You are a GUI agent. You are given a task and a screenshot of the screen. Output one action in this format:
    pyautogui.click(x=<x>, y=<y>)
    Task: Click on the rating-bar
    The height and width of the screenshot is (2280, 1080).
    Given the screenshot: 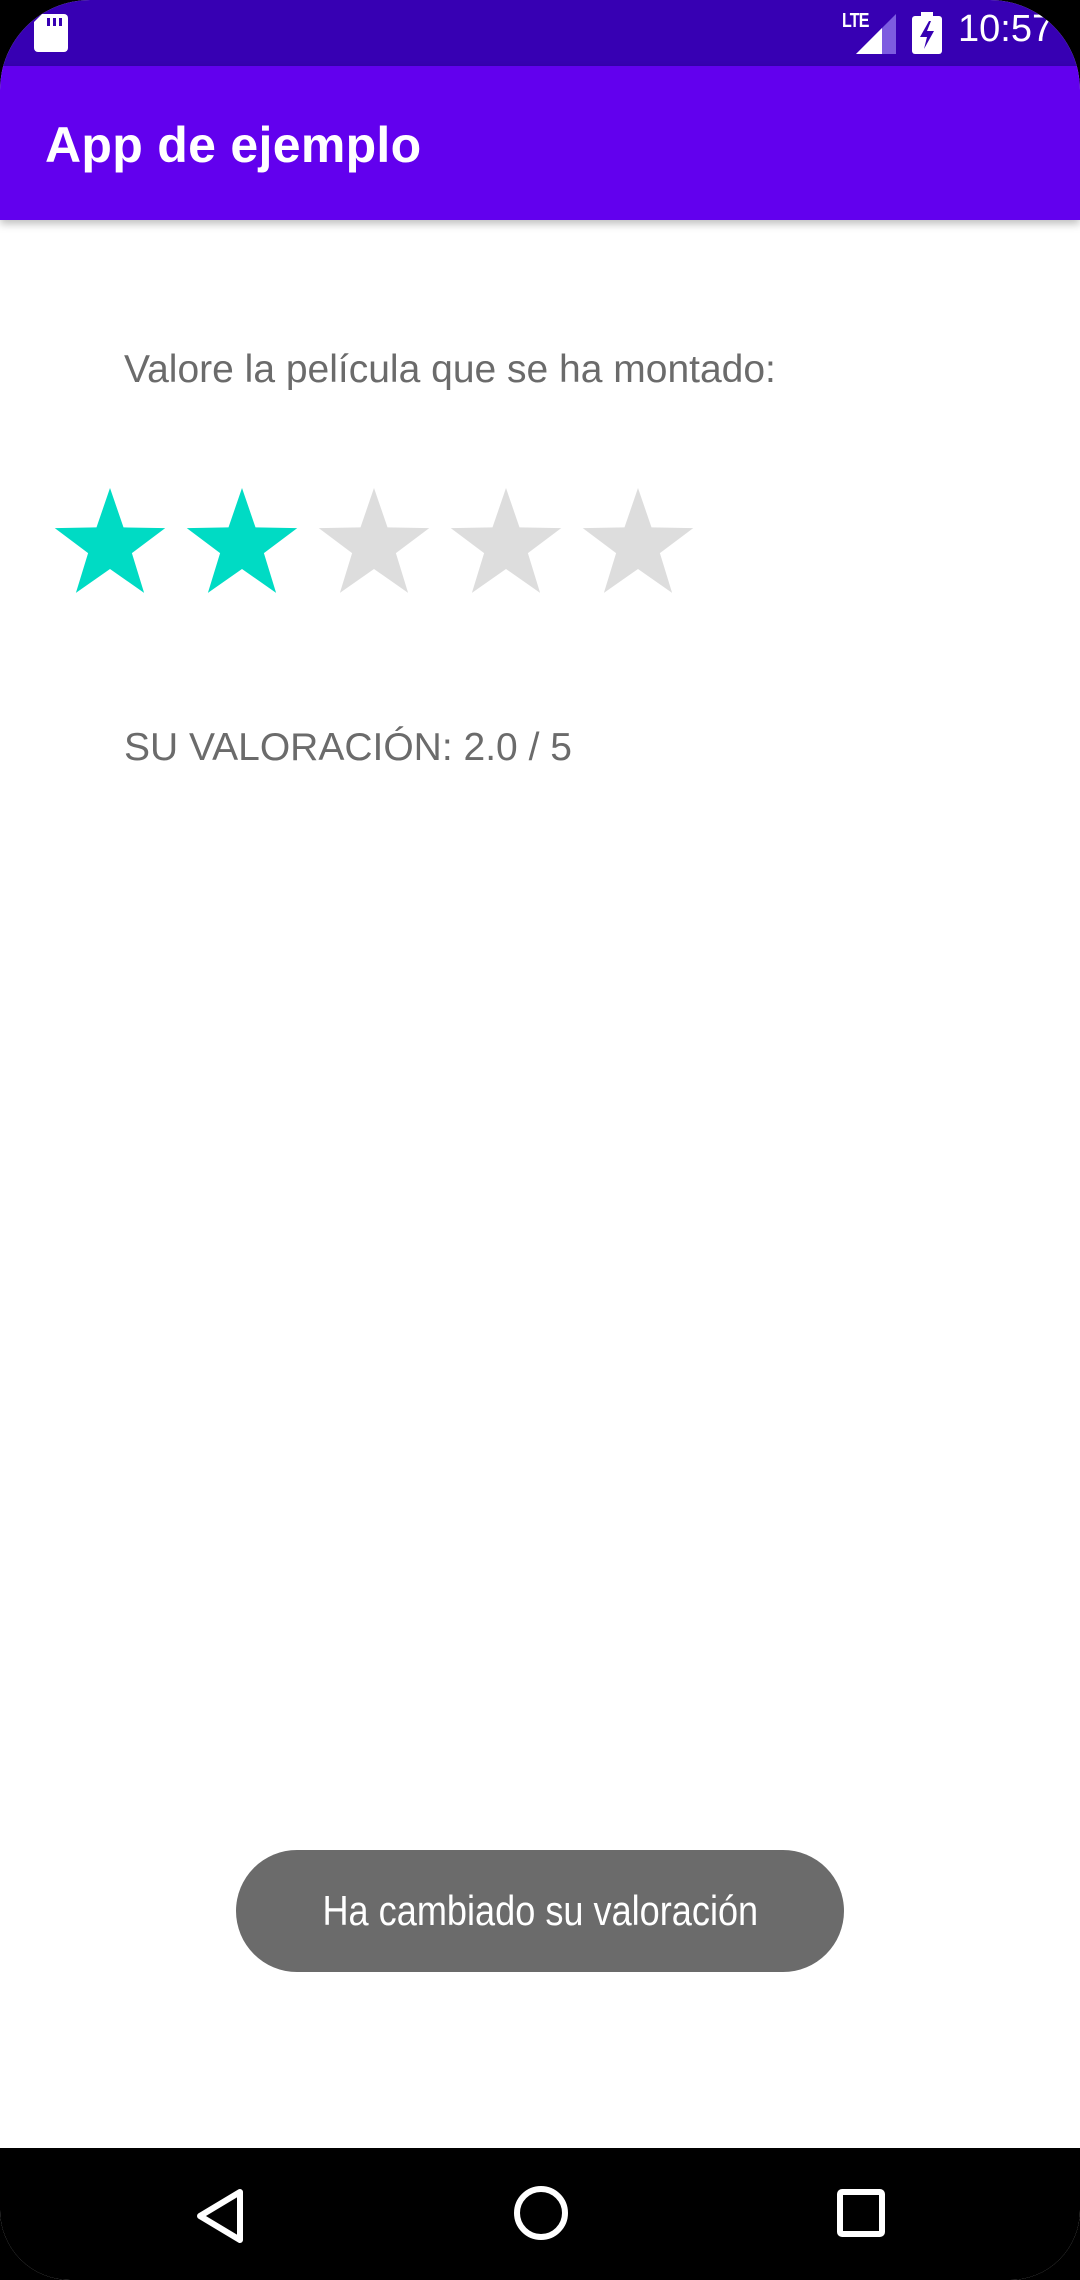 What is the action you would take?
    pyautogui.click(x=374, y=544)
    